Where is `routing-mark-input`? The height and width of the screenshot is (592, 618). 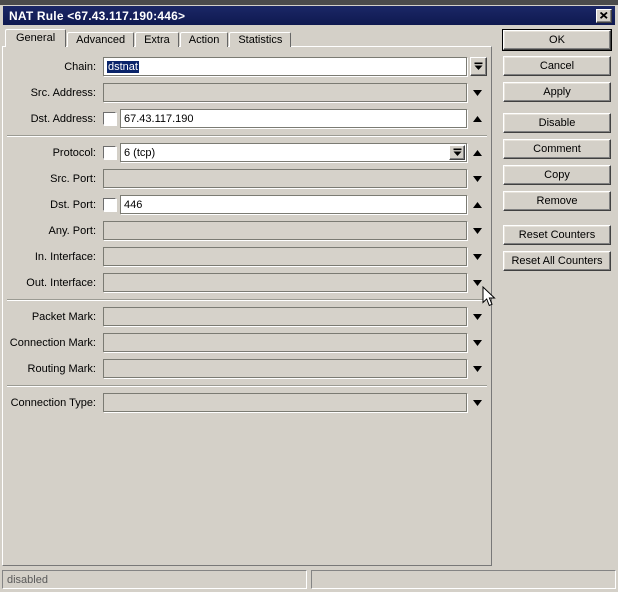
routing-mark-input is located at coordinates (285, 368).